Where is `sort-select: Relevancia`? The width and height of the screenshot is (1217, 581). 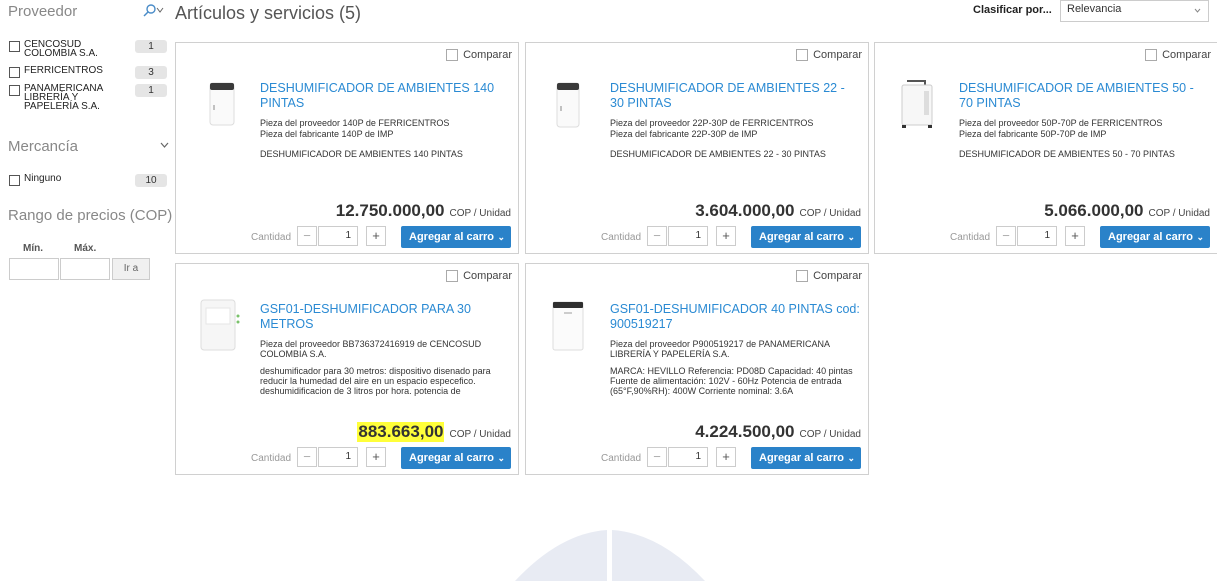 sort-select: Relevancia is located at coordinates (1134, 11).